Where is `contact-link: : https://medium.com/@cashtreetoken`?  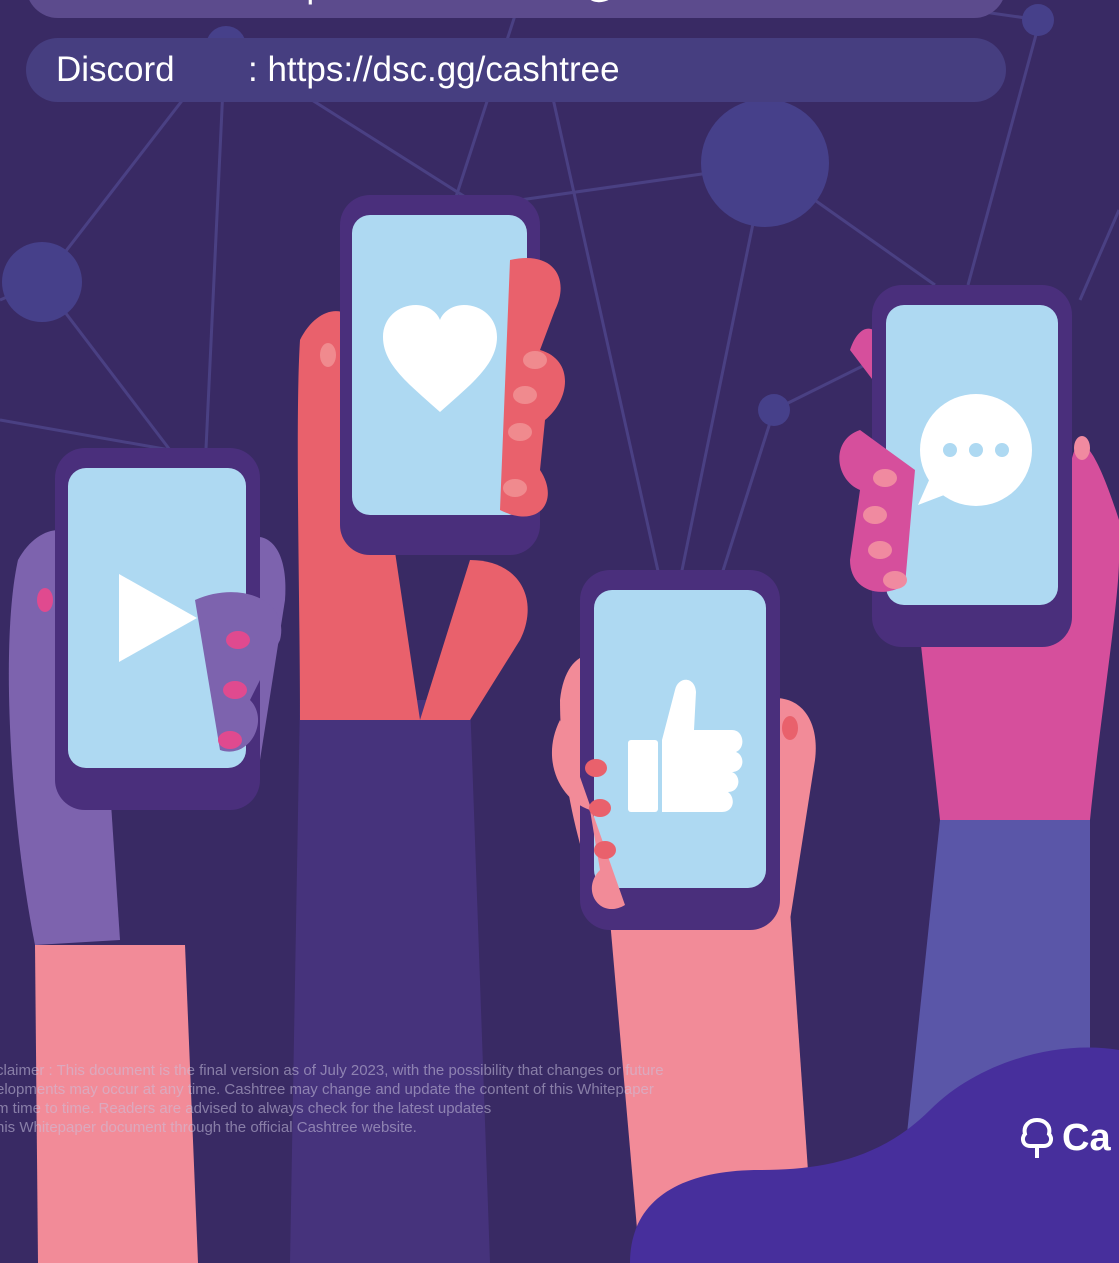 contact-link: : https://medium.com/@cashtreetoken is located at coordinates (543, 9).